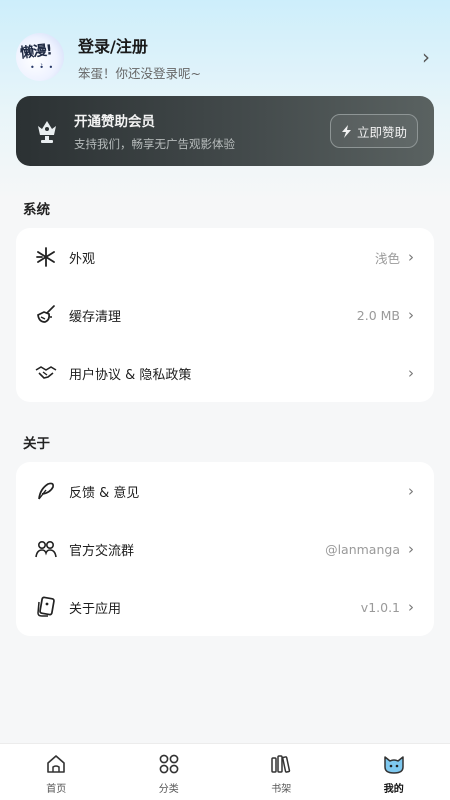  What do you see at coordinates (346, 131) in the screenshot?
I see `lightning-icon` at bounding box center [346, 131].